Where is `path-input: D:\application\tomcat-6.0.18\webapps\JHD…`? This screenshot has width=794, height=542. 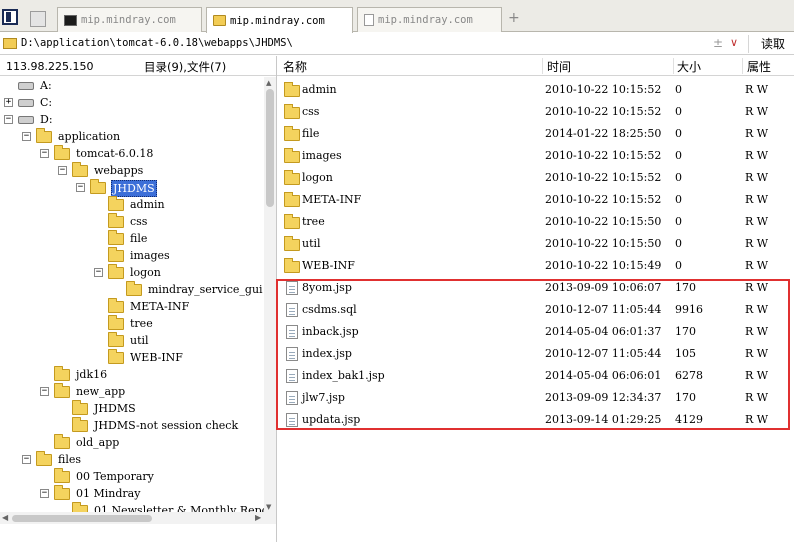 path-input: D:\application\tomcat-6.0.18\webapps\JHD… is located at coordinates (157, 43).